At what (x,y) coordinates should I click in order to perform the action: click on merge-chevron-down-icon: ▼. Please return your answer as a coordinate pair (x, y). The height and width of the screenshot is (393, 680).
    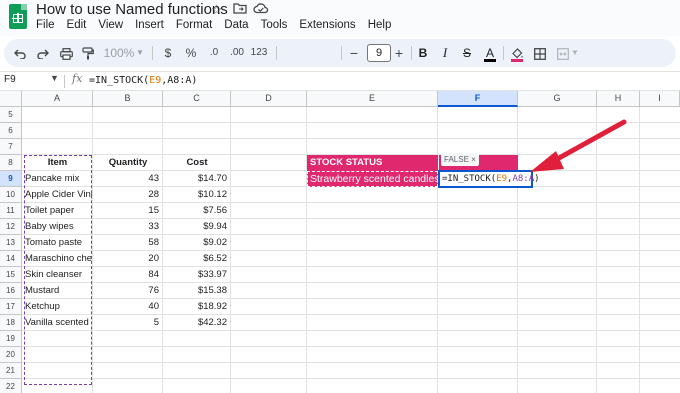
    Looking at the image, I should click on (575, 53).